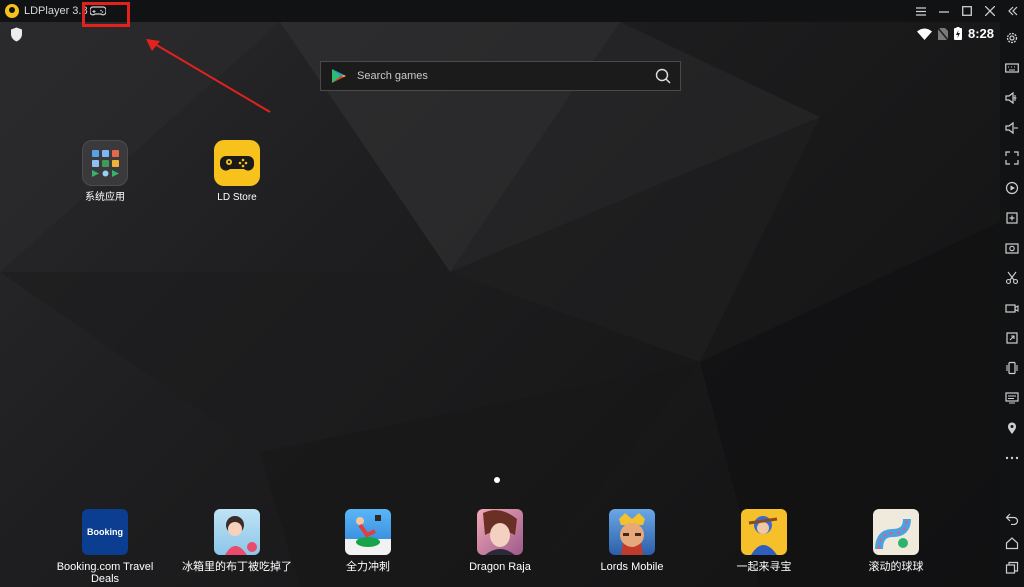 The width and height of the screenshot is (1024, 587). I want to click on keyboard-icon, so click(1012, 68).